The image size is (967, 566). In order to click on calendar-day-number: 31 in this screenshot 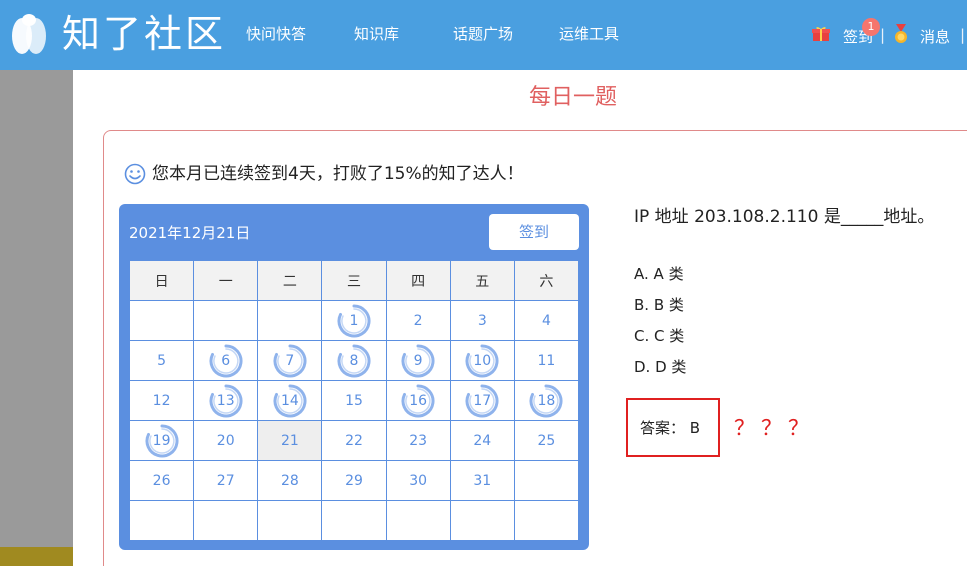, I will do `click(482, 480)`.